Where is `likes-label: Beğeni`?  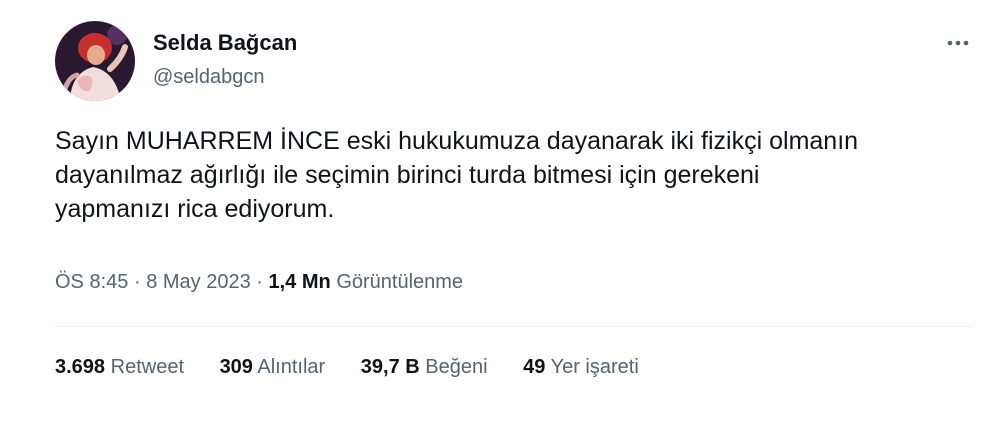
likes-label: Beğeni is located at coordinates (456, 367).